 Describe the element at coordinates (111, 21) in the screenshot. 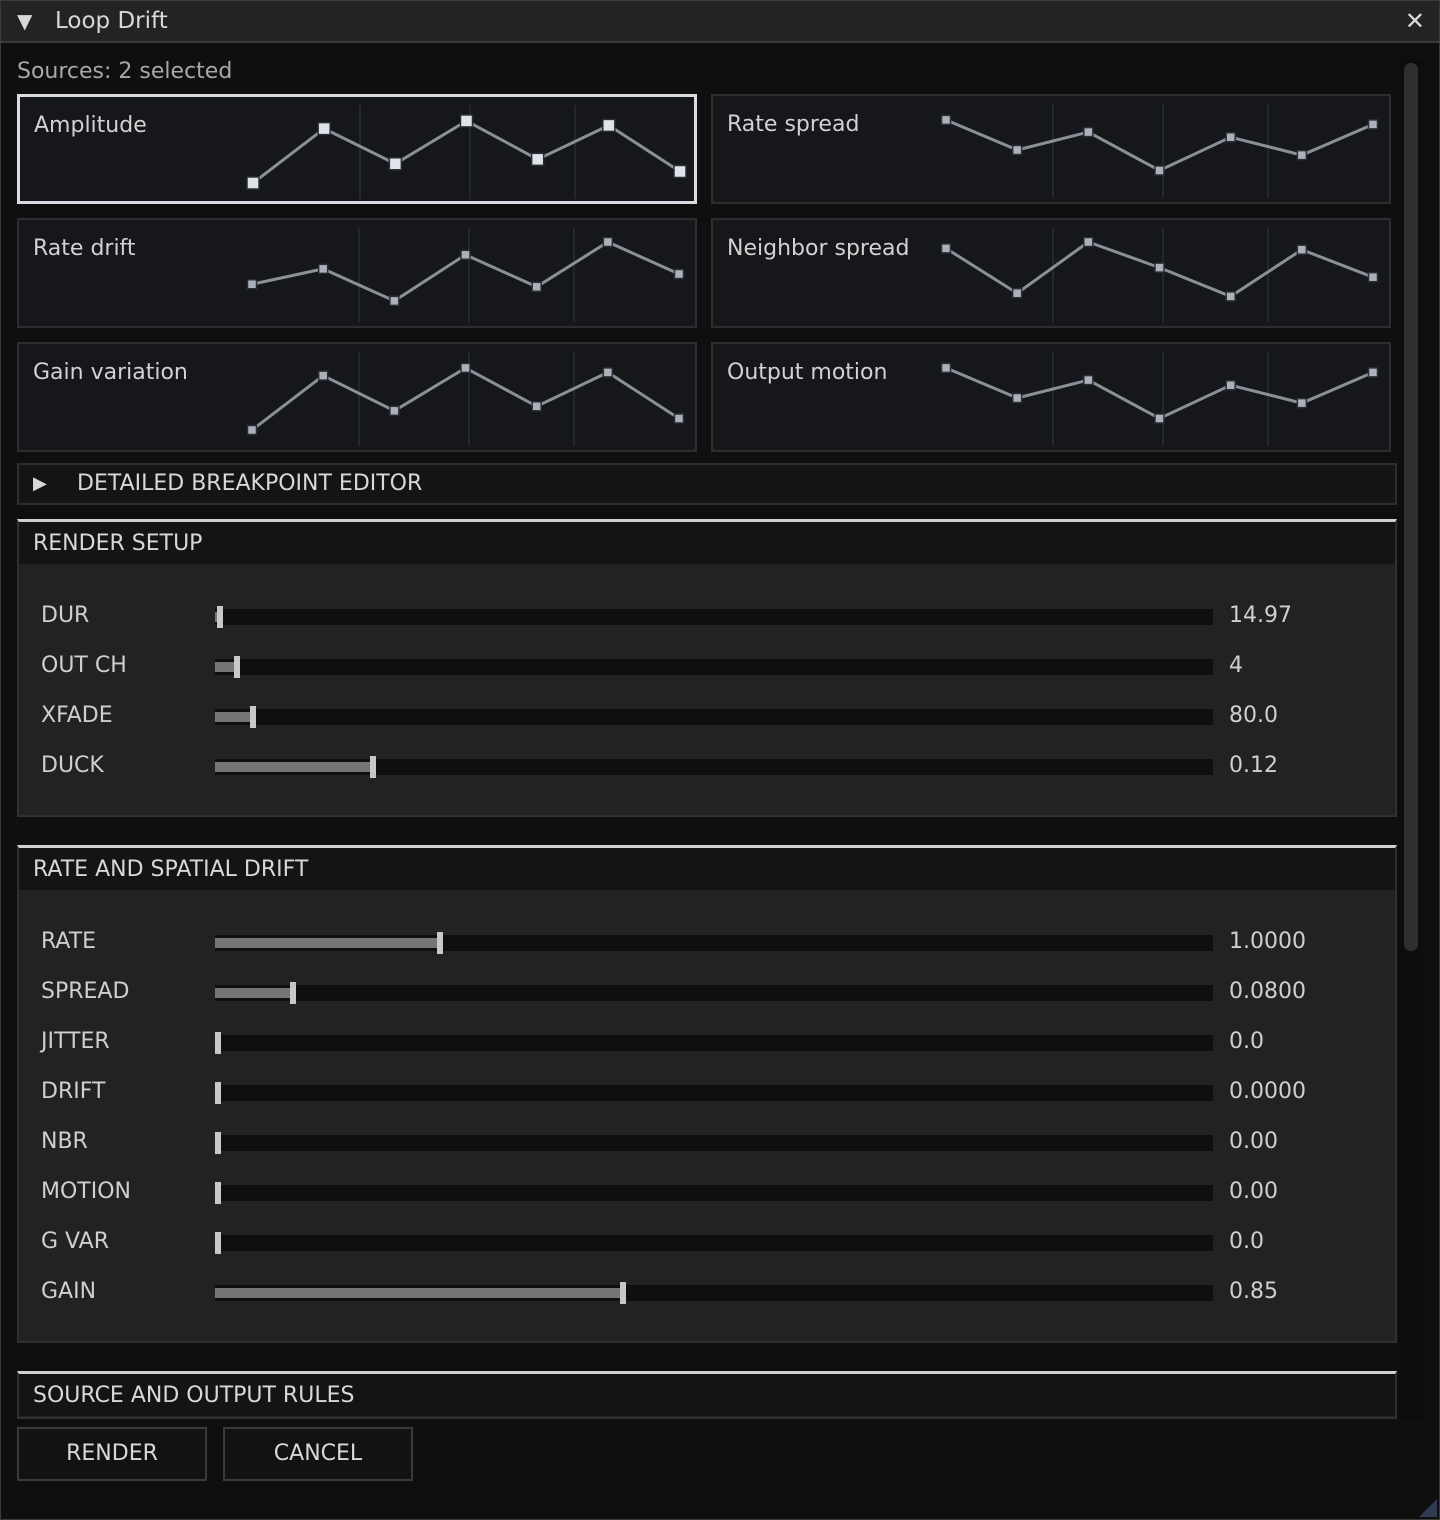

I see `window-title: Loop Drift` at that location.